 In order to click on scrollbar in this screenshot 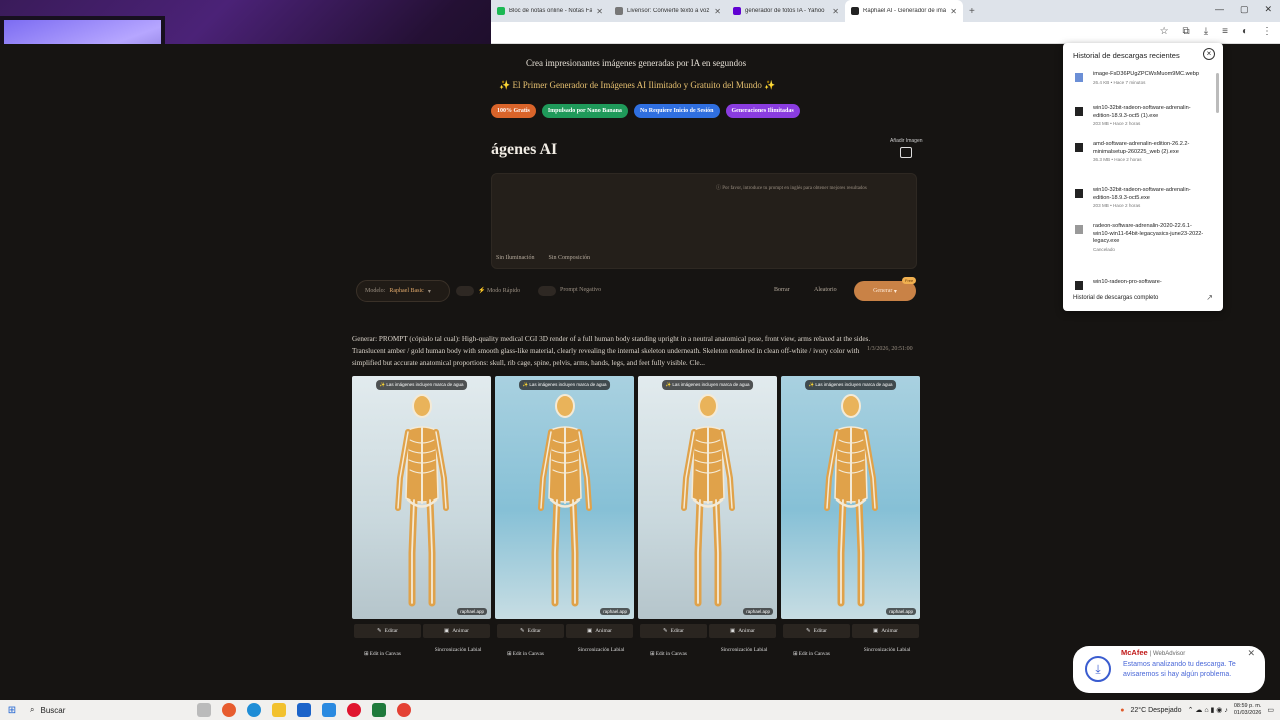, I will do `click(1217, 93)`.